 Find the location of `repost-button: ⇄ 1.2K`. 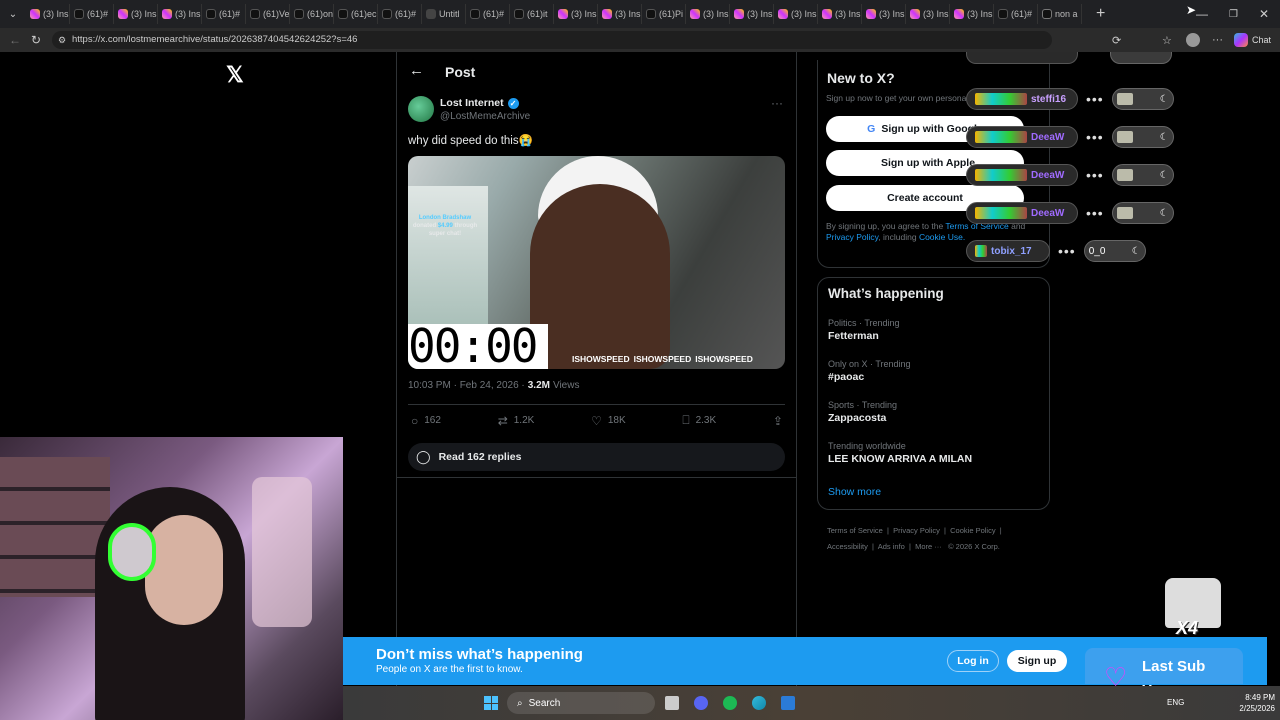

repost-button: ⇄ 1.2K is located at coordinates (516, 420).